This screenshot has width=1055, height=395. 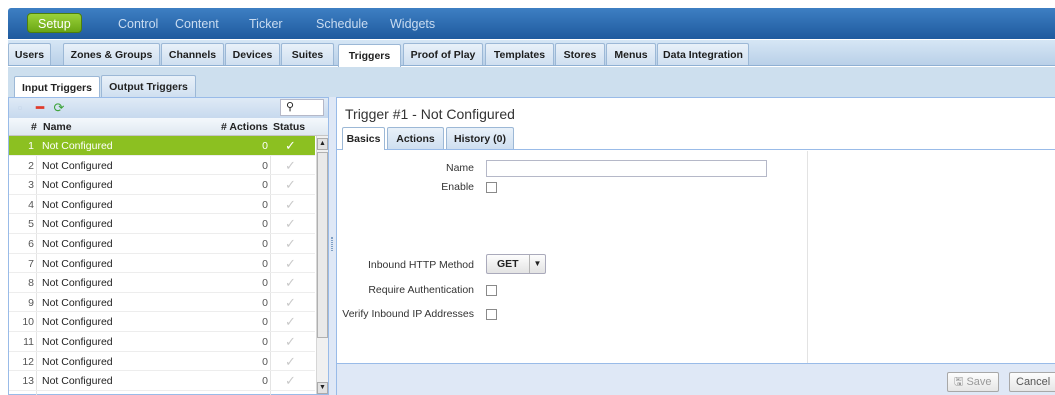 What do you see at coordinates (703, 54) in the screenshot?
I see `tab-data-integration: Data Integration` at bounding box center [703, 54].